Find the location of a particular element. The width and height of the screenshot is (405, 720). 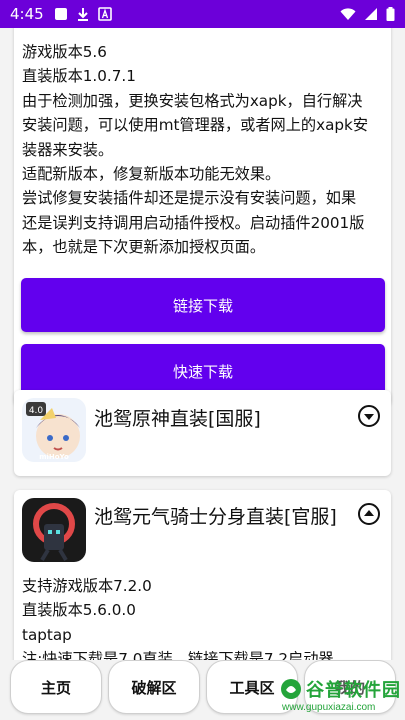

status-bar: 4:45 is located at coordinates (202, 14).